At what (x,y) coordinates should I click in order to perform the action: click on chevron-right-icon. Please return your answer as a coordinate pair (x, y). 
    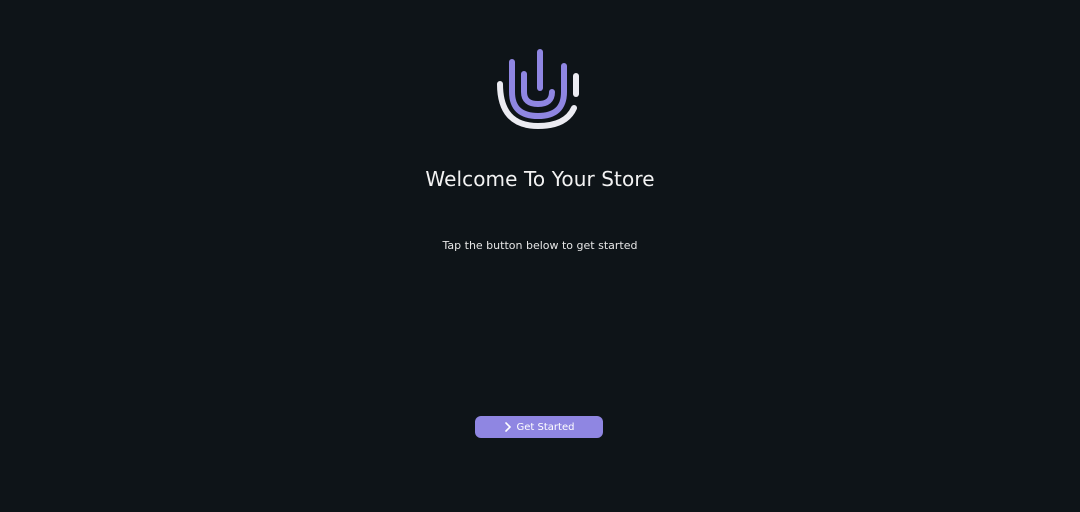
    Looking at the image, I should click on (507, 427).